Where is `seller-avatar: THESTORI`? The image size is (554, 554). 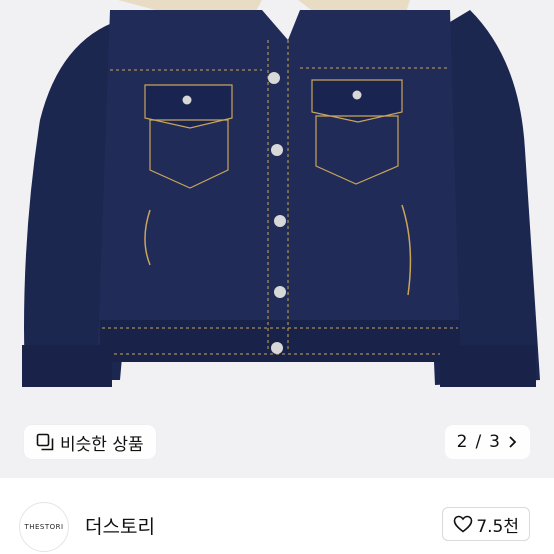 seller-avatar: THESTORI is located at coordinates (44, 527).